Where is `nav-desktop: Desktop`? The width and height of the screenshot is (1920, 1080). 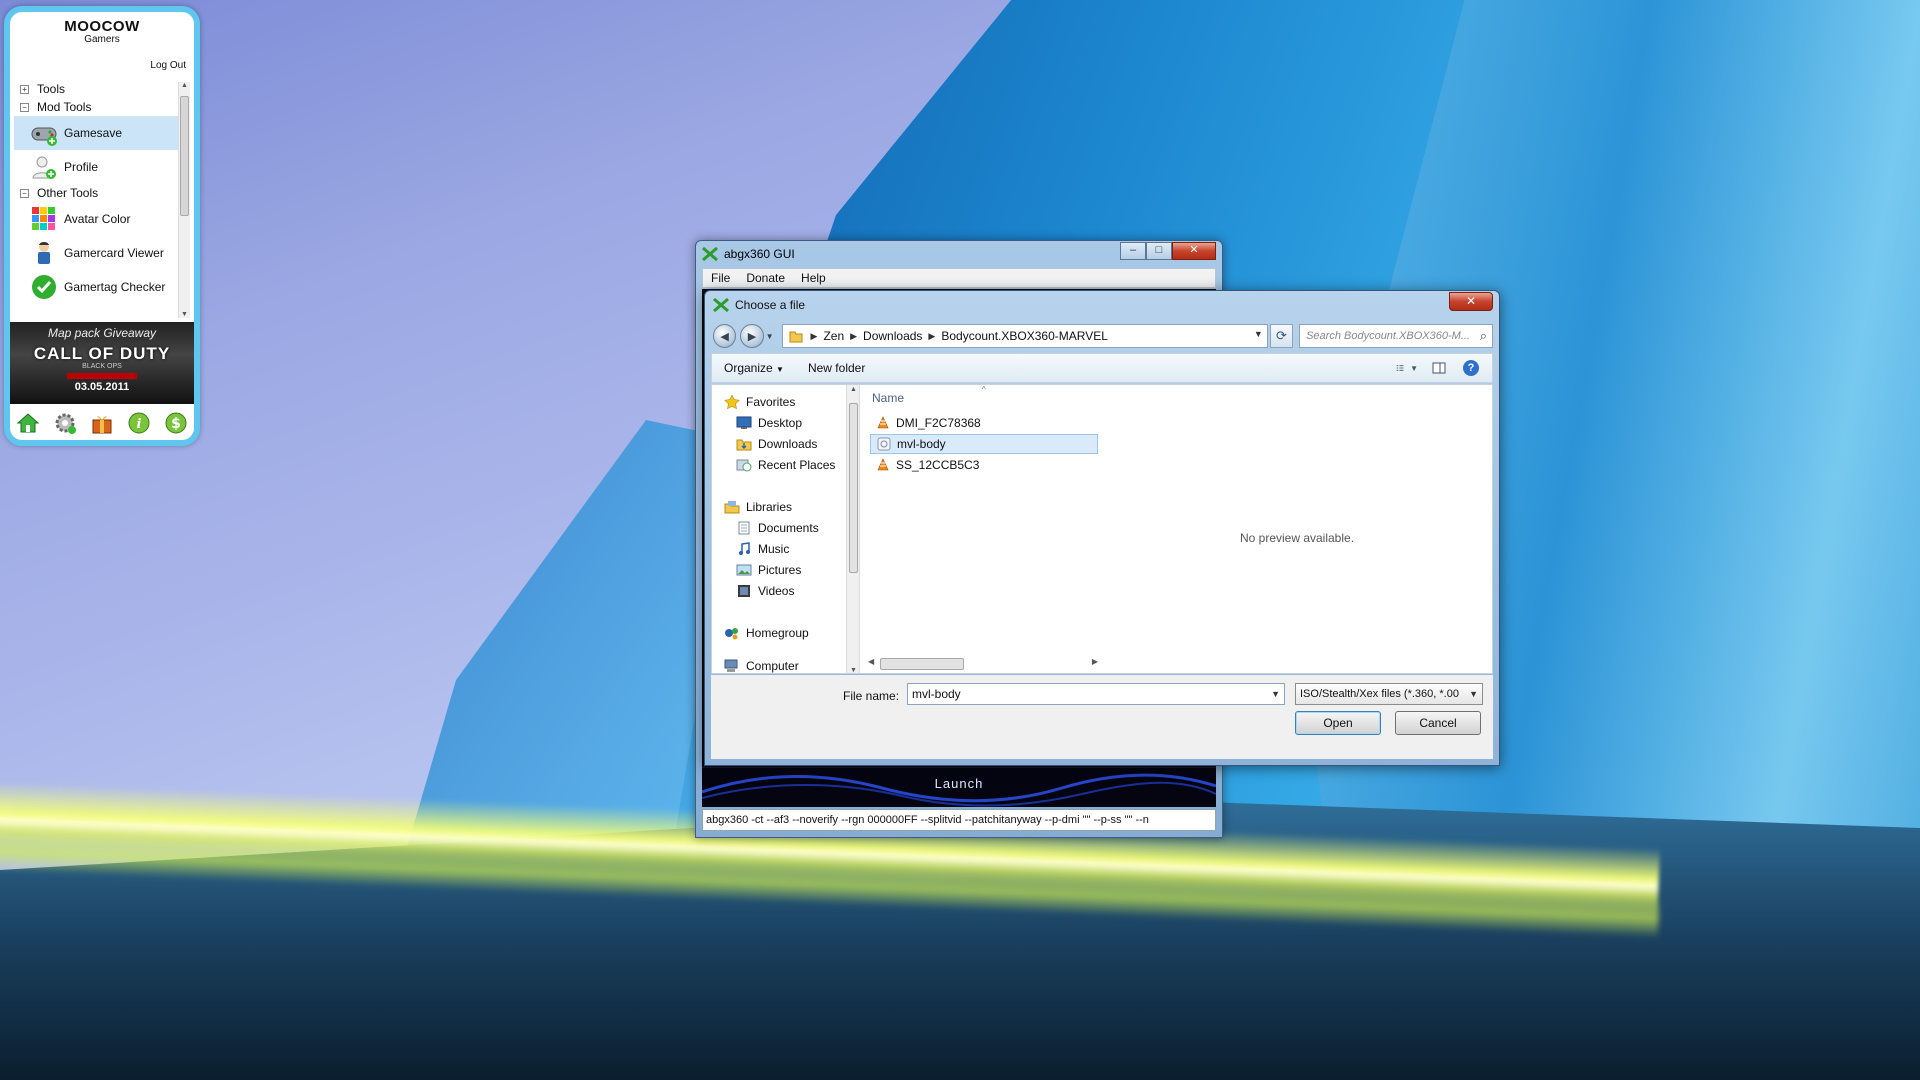 nav-desktop: Desktop is located at coordinates (769, 423).